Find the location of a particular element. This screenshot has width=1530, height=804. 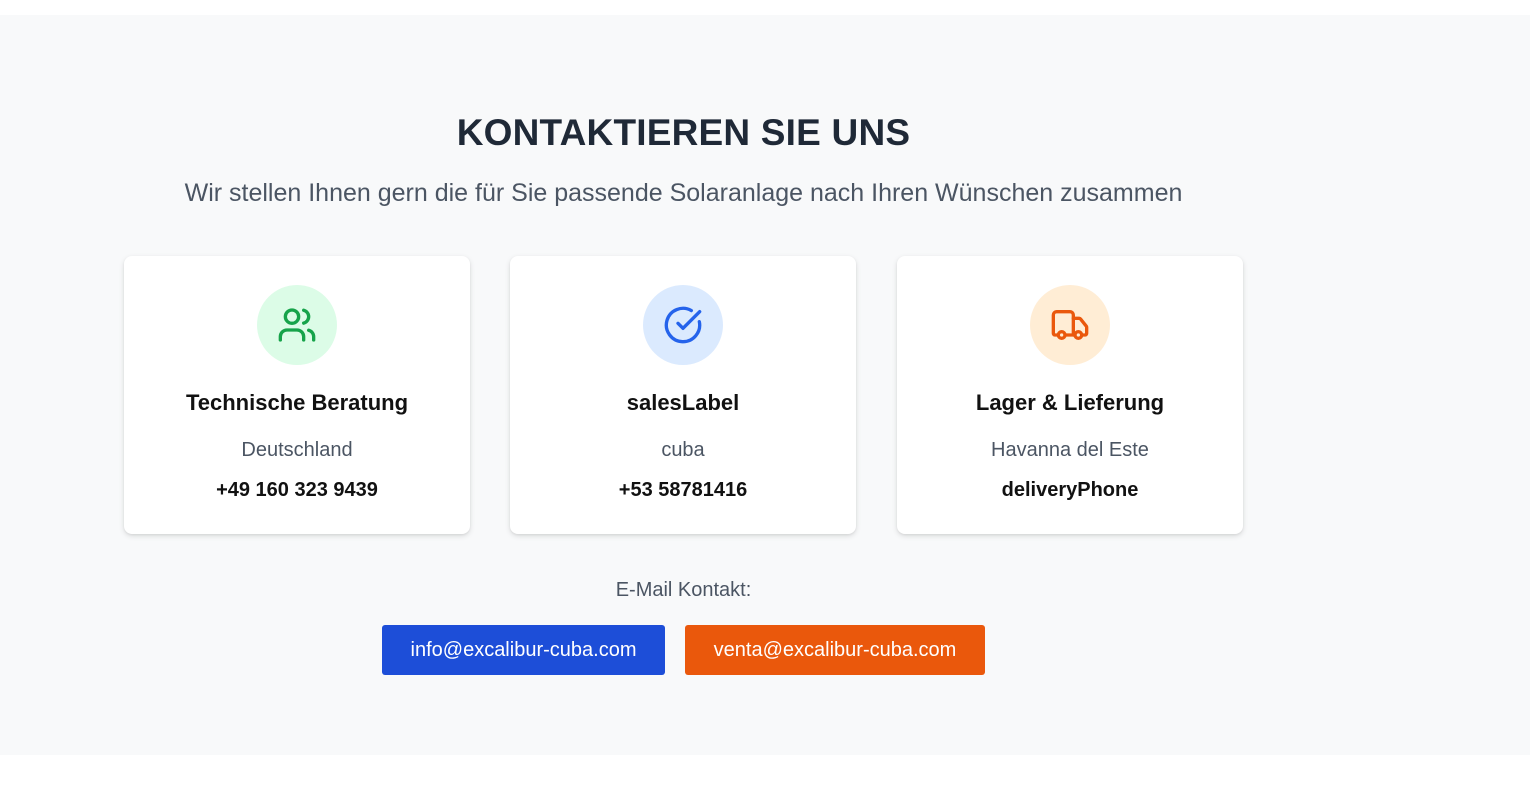

card-title: Technische Beratung is located at coordinates (297, 402).